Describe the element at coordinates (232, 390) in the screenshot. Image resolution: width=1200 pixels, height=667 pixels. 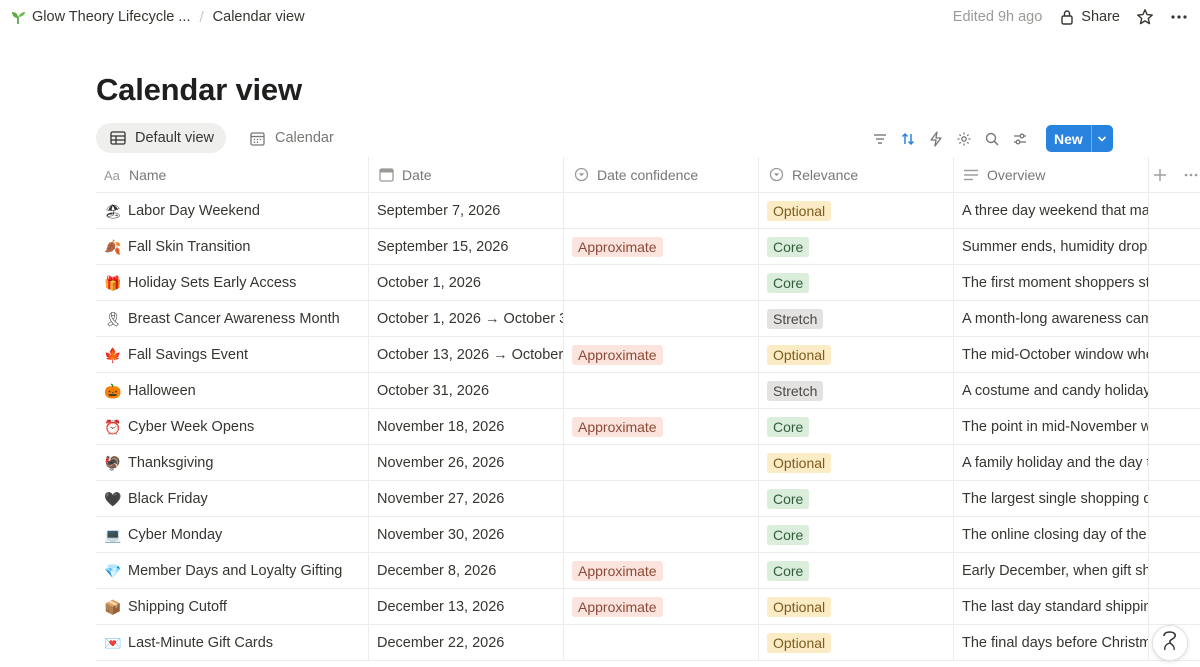
I see `cell-name: 🎃 Halloween` at that location.